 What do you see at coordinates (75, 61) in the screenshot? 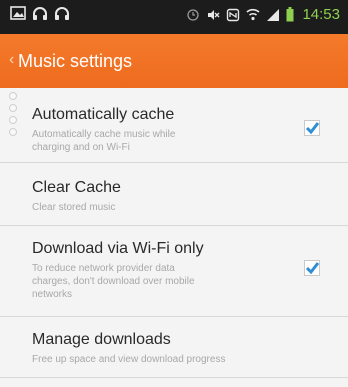
I see `page-title: Music settings` at bounding box center [75, 61].